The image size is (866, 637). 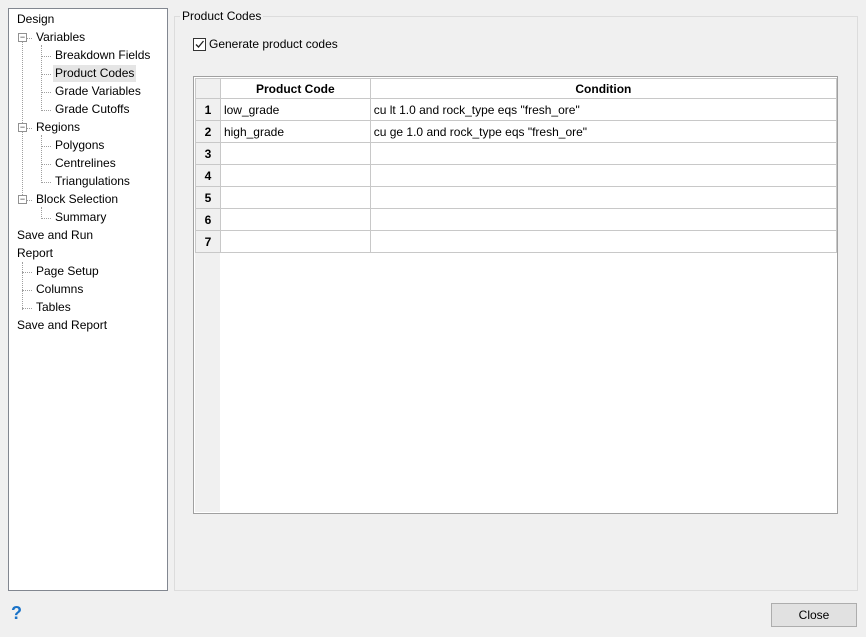 I want to click on tree-item-regions: Regions, so click(x=58, y=127).